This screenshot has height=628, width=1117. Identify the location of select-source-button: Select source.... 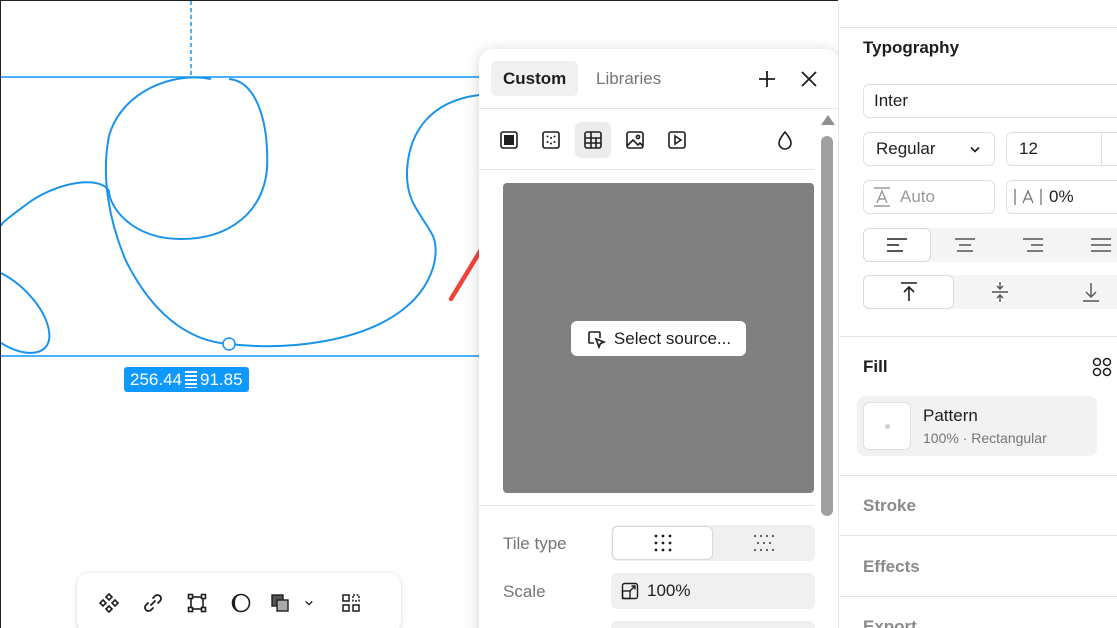
(658, 338).